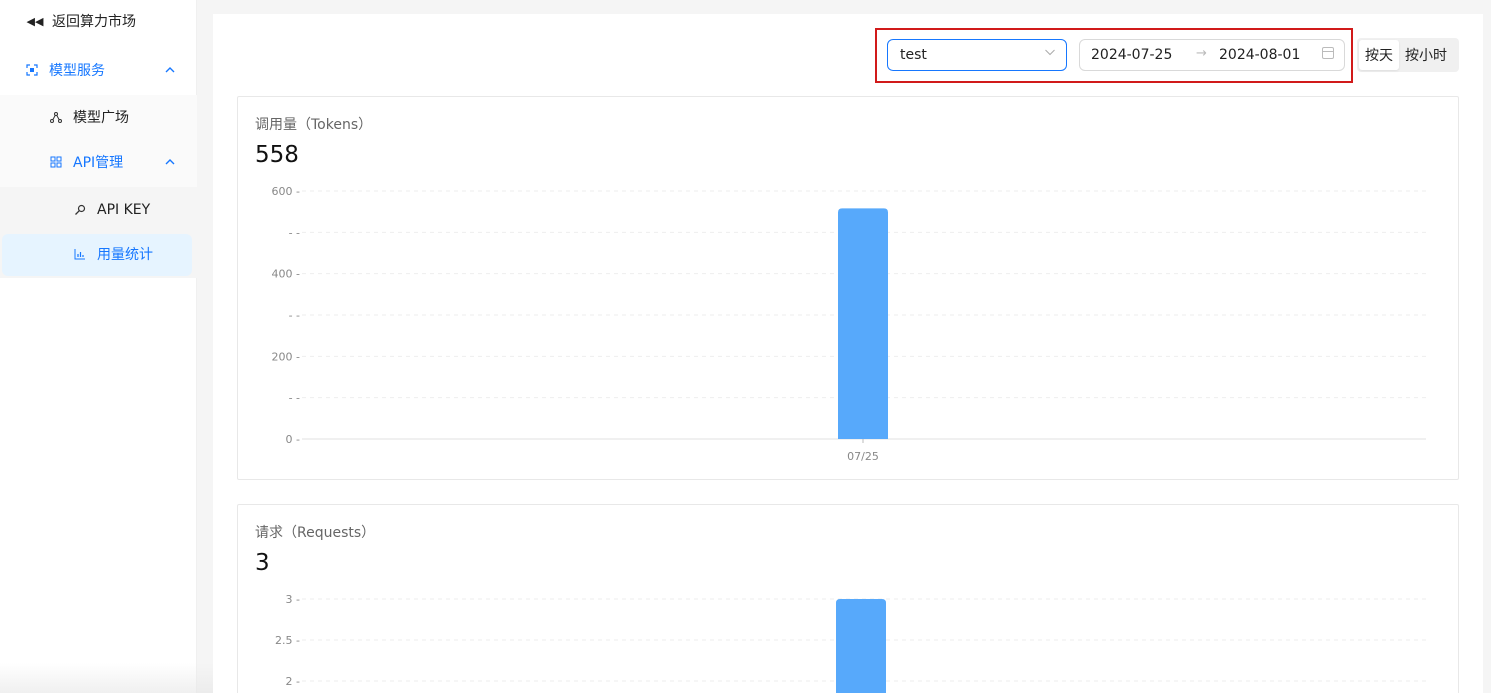  What do you see at coordinates (286, 356) in the screenshot?
I see `y-tick-label: 200 -` at bounding box center [286, 356].